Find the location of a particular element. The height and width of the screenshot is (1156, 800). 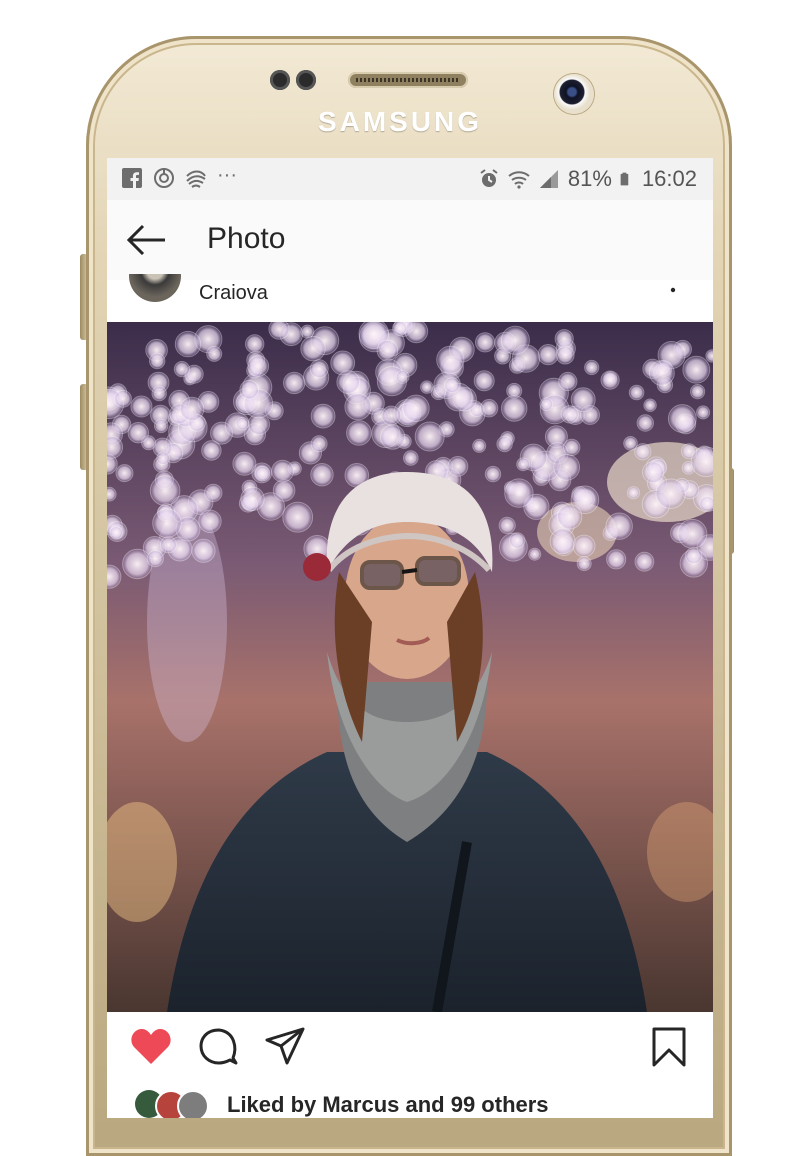

avatar is located at coordinates (155, 289).